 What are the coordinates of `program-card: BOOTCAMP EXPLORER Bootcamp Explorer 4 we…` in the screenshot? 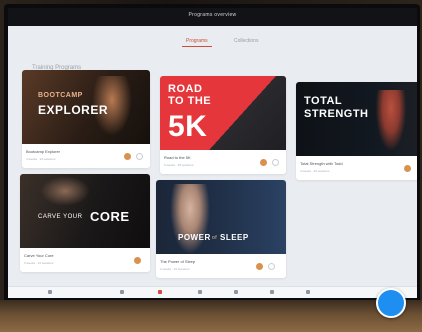 It's located at (86, 119).